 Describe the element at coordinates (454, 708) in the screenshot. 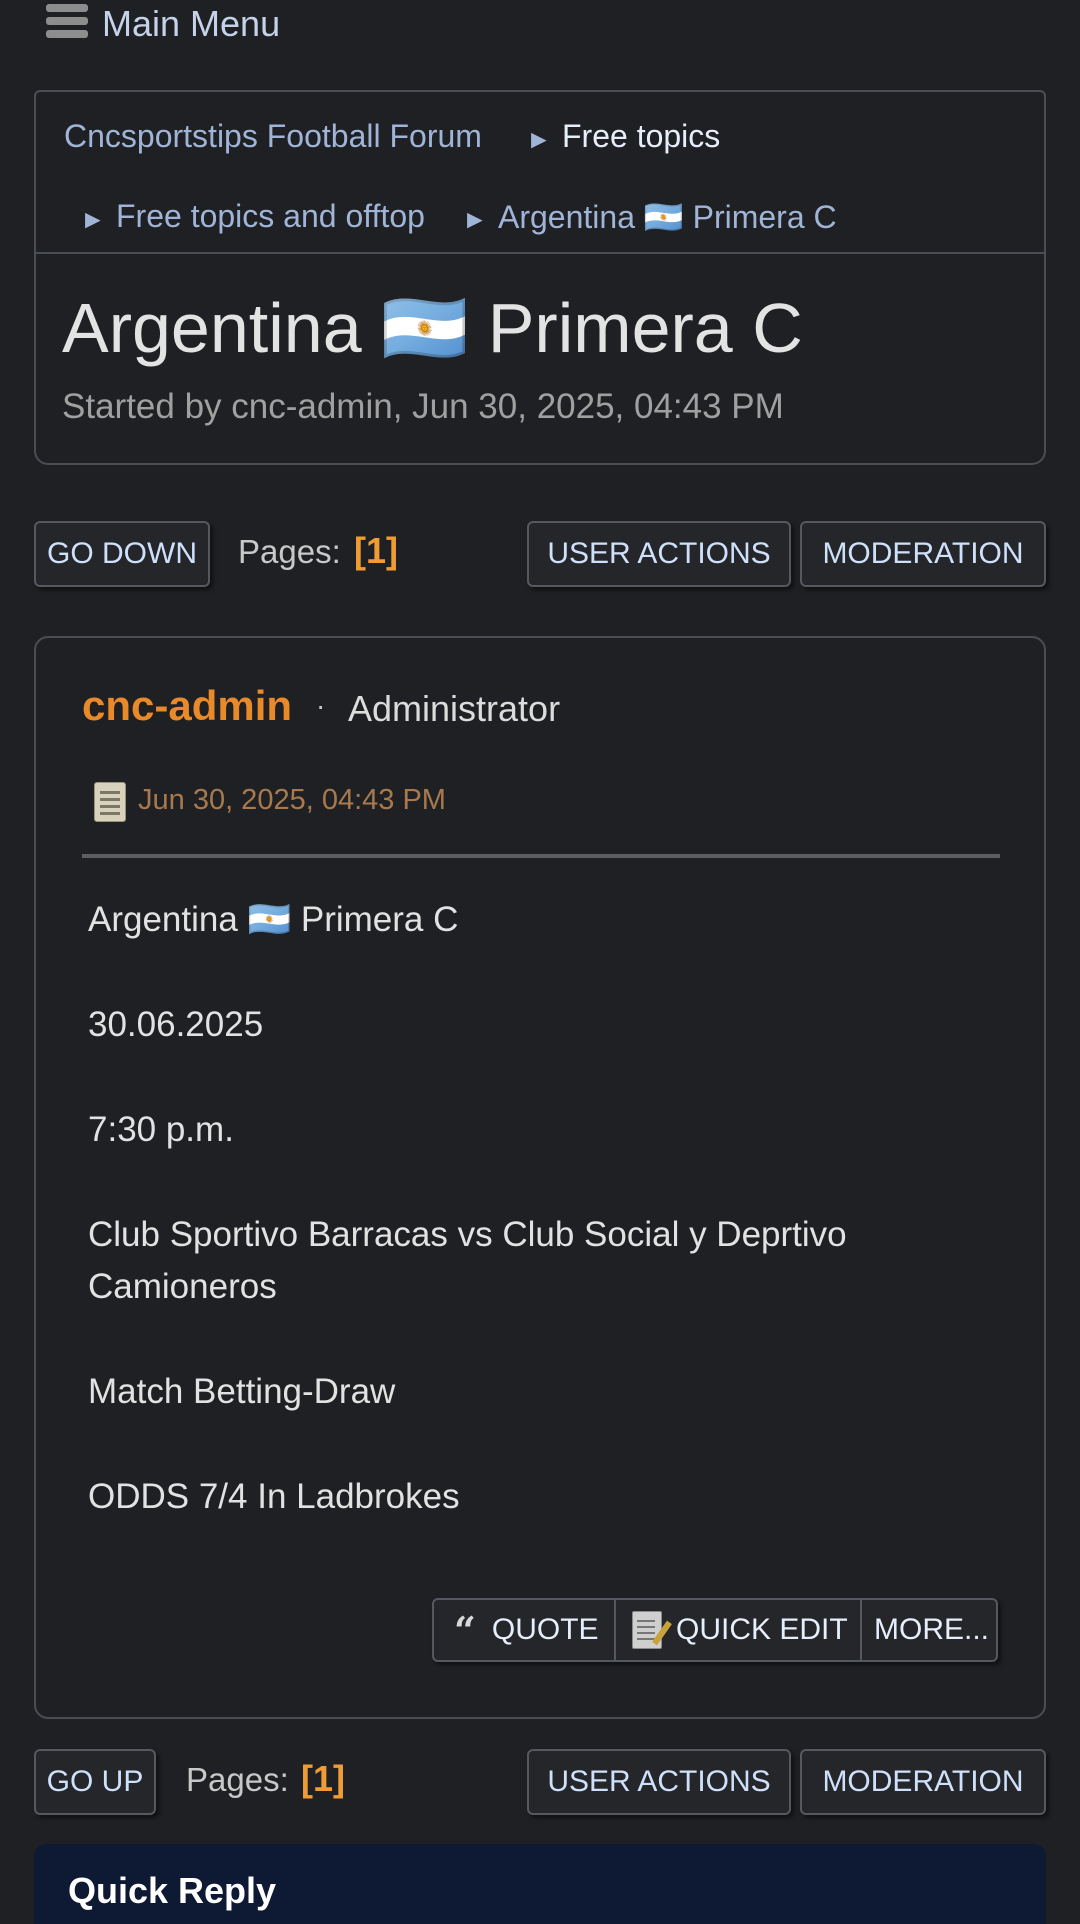

I see `post-author-role: Administrator` at that location.